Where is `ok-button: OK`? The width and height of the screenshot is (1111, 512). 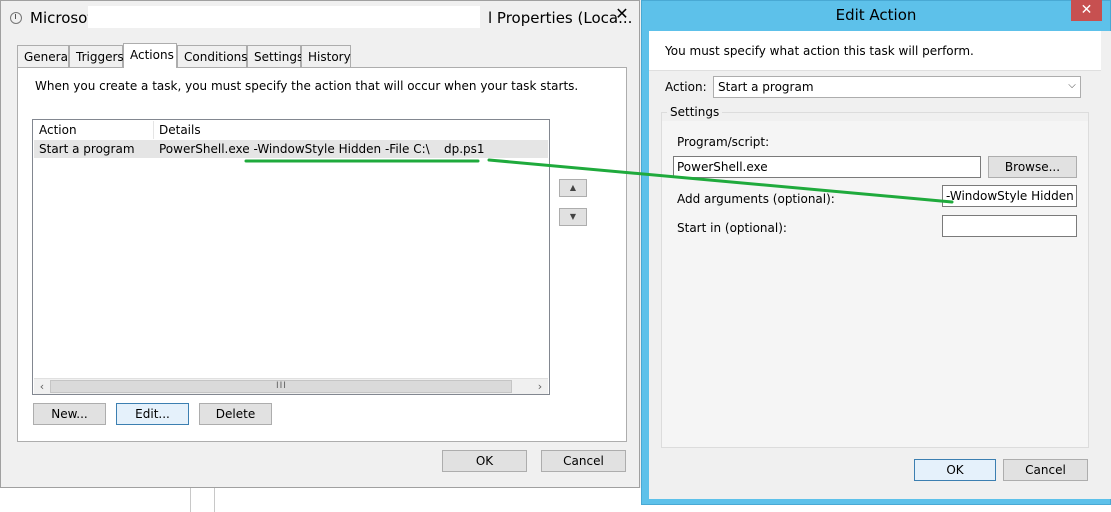 ok-button: OK is located at coordinates (484, 461).